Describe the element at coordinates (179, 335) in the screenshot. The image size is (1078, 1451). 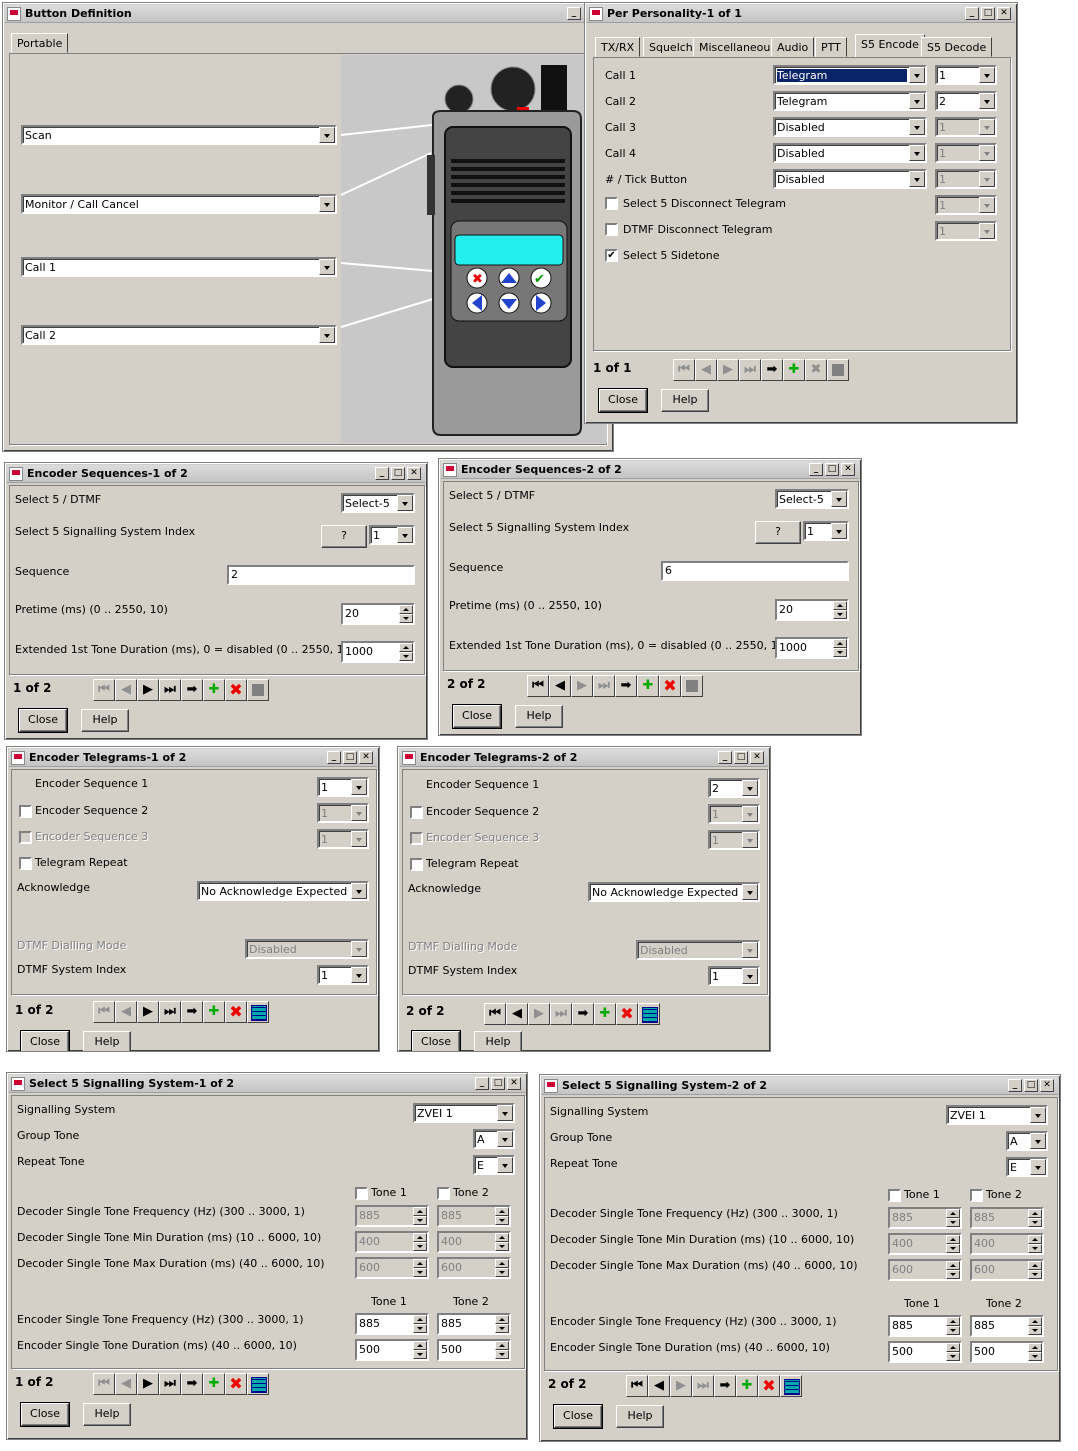
I see `call2-button-select: Call 2` at that location.